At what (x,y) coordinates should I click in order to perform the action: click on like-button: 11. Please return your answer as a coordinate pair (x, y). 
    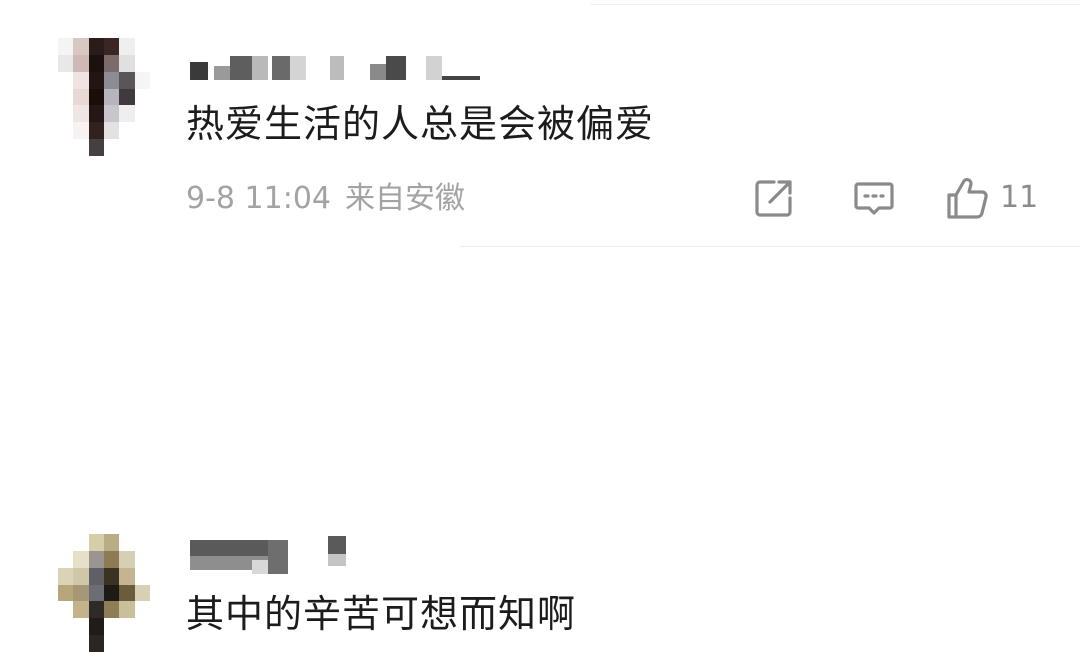
    Looking at the image, I should click on (991, 198).